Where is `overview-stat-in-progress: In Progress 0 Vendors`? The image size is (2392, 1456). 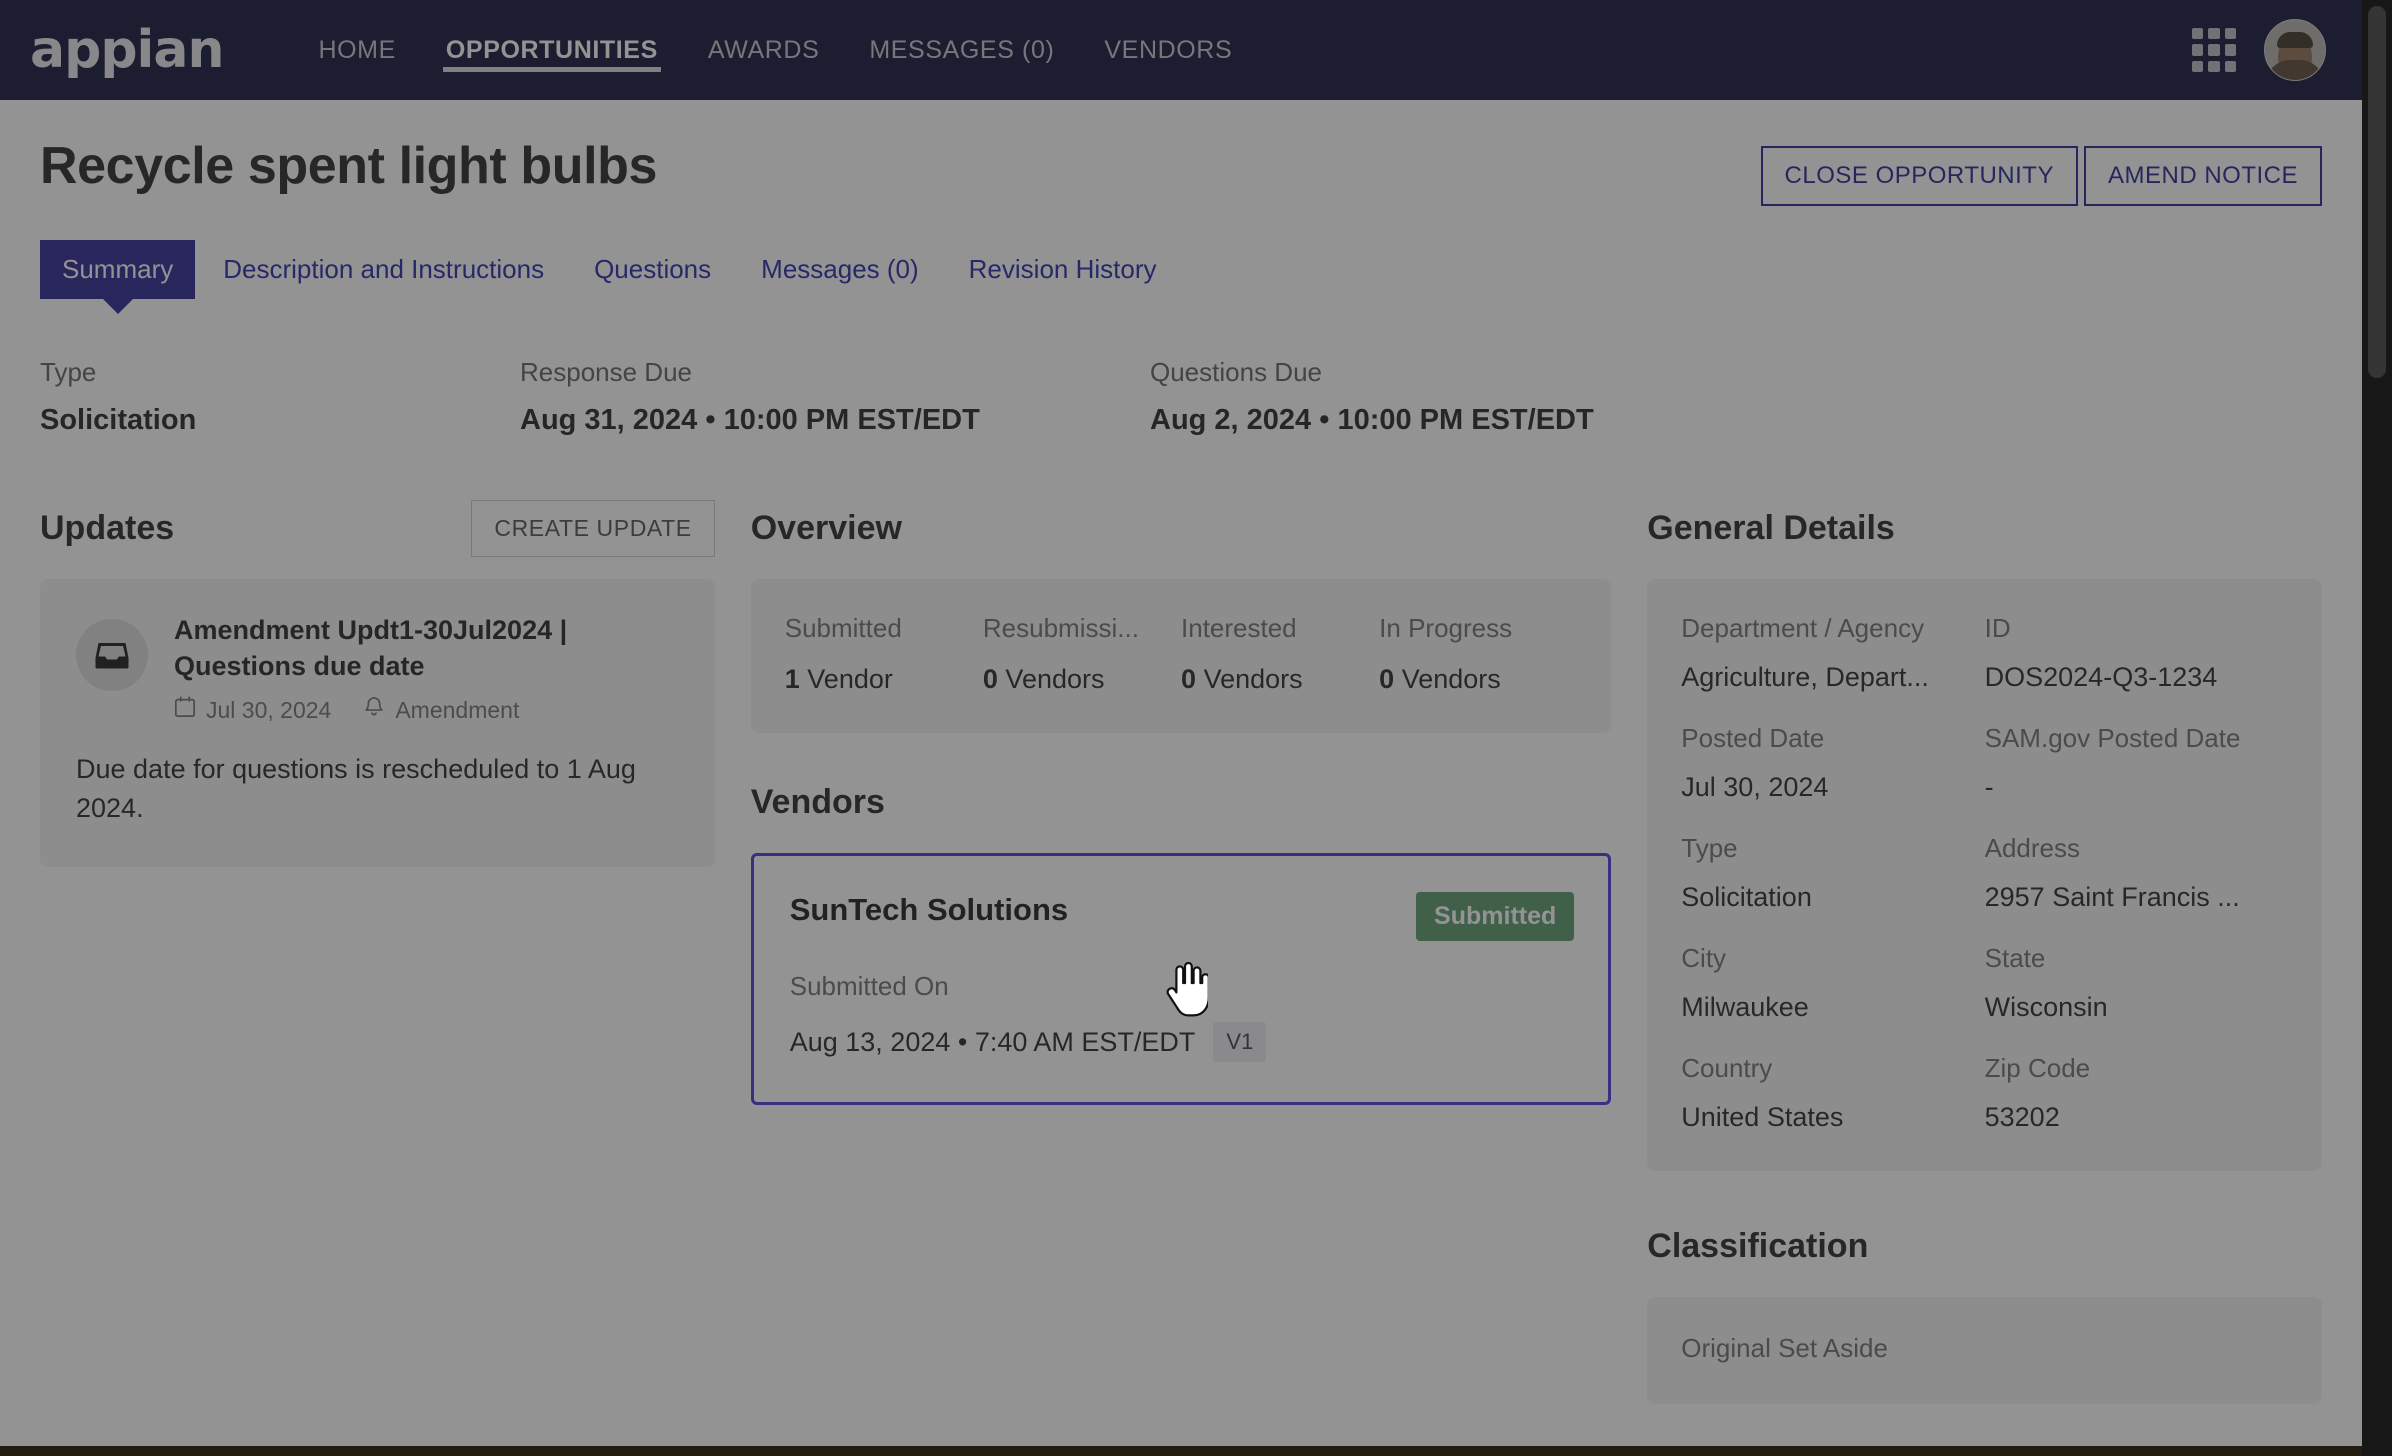
overview-stat-in-progress: In Progress 0 Vendors is located at coordinates (1478, 654).